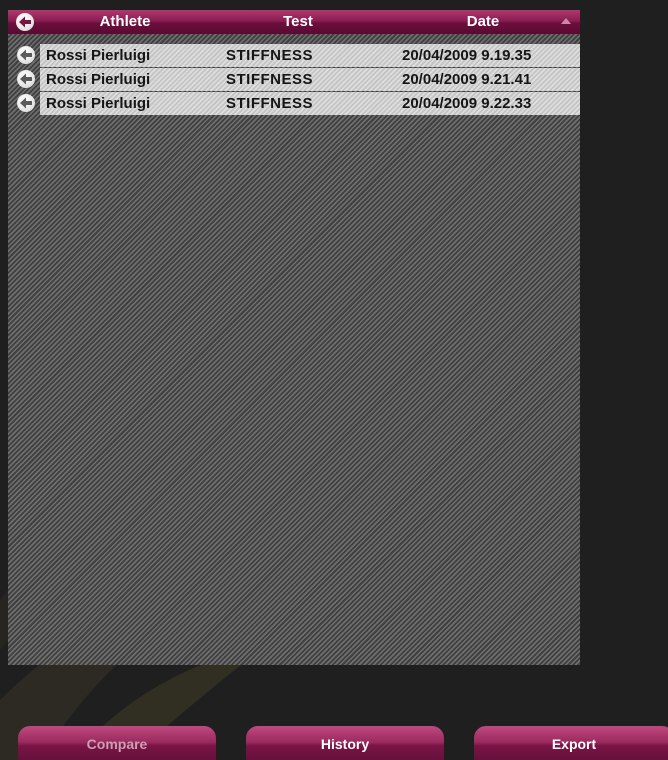 The height and width of the screenshot is (760, 668). What do you see at coordinates (467, 79) in the screenshot?
I see `cell-date: 20/04/2009 9.21.41` at bounding box center [467, 79].